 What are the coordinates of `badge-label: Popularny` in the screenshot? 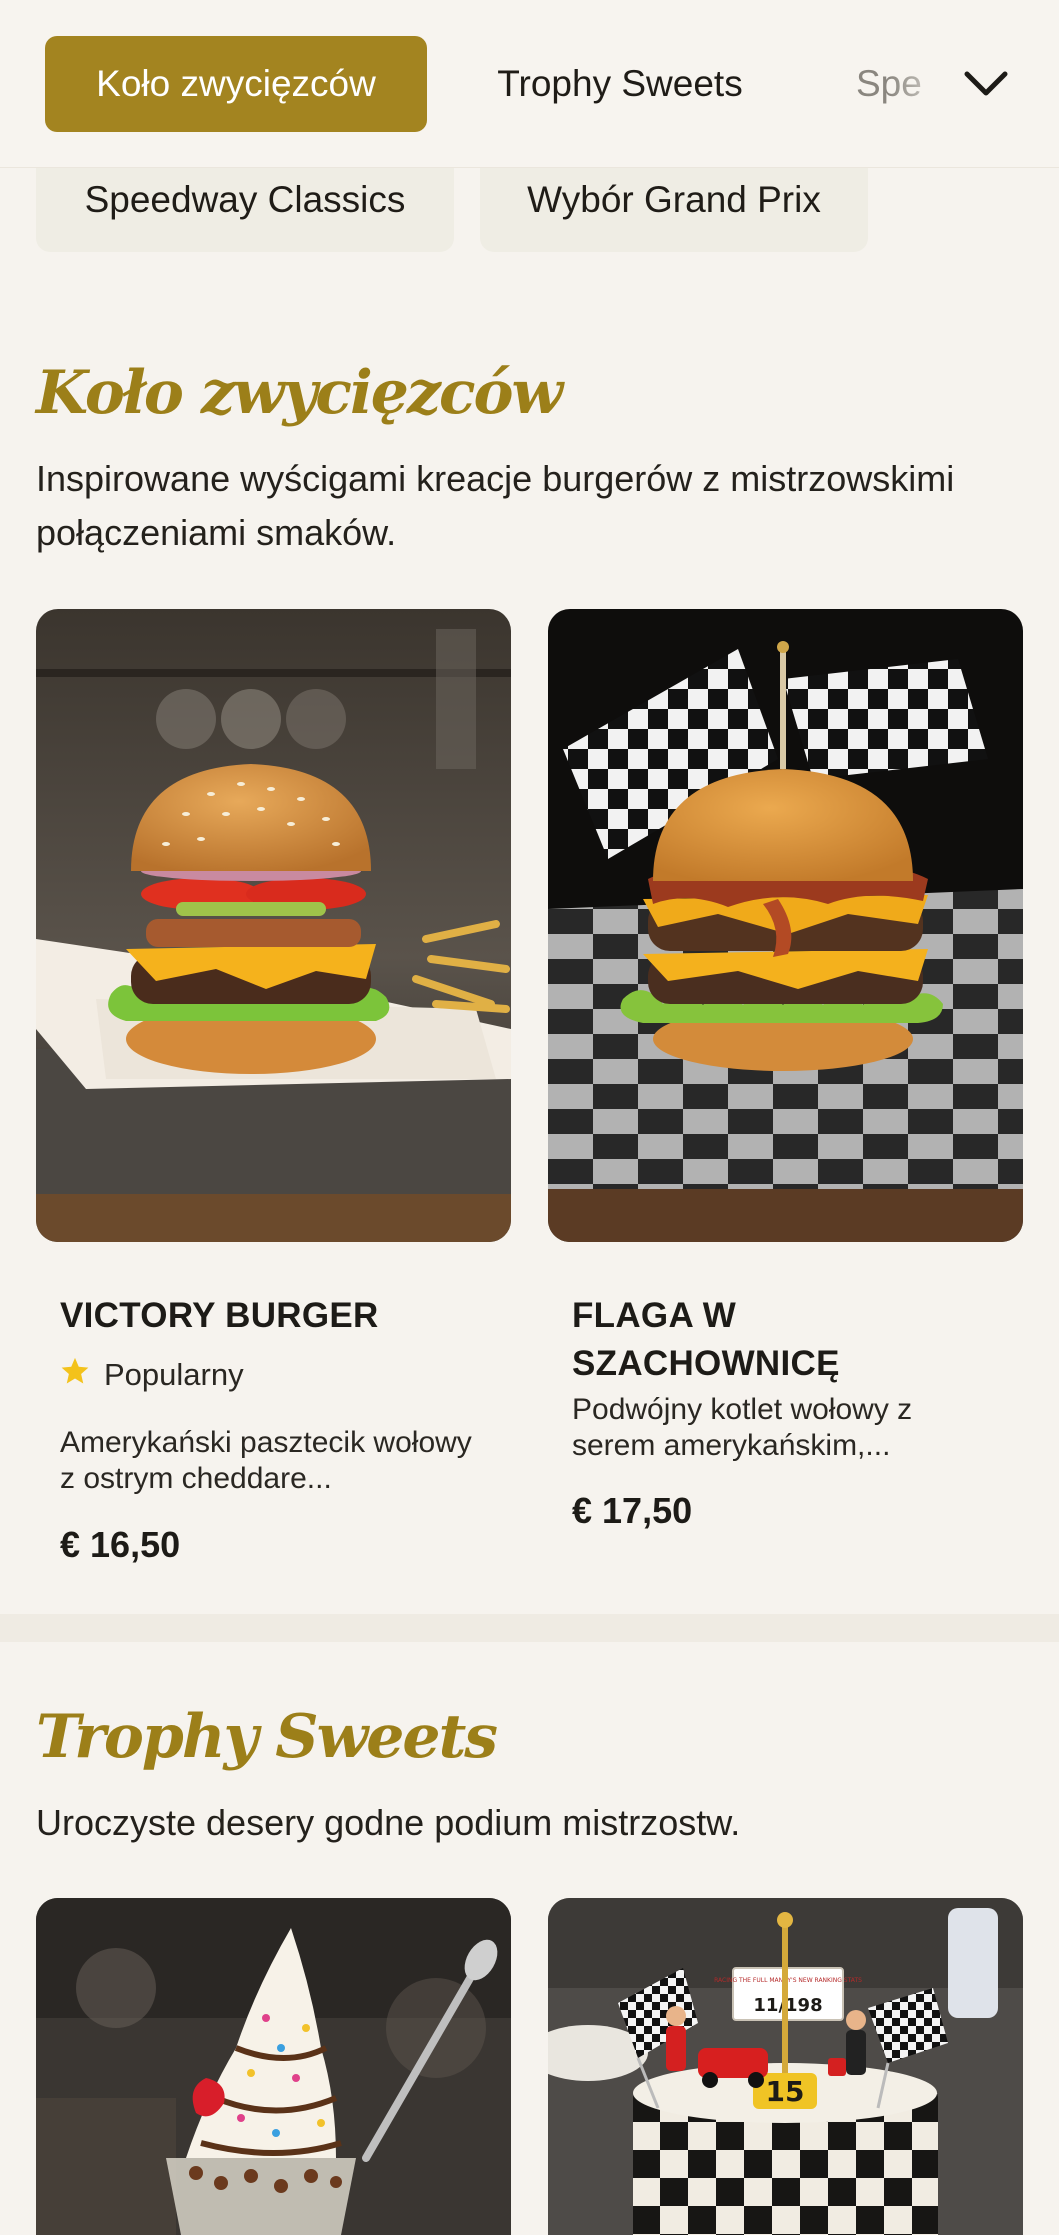 It's located at (174, 1374).